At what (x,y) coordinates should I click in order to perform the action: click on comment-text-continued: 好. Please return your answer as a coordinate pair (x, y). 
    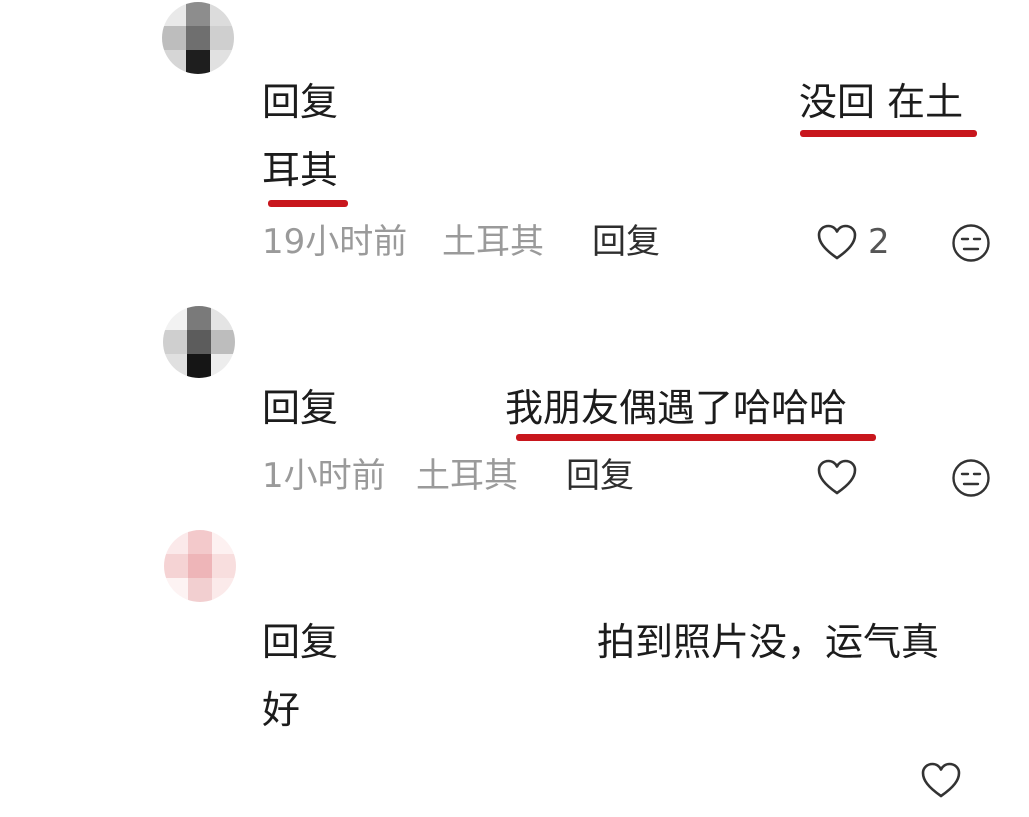
    Looking at the image, I should click on (281, 710).